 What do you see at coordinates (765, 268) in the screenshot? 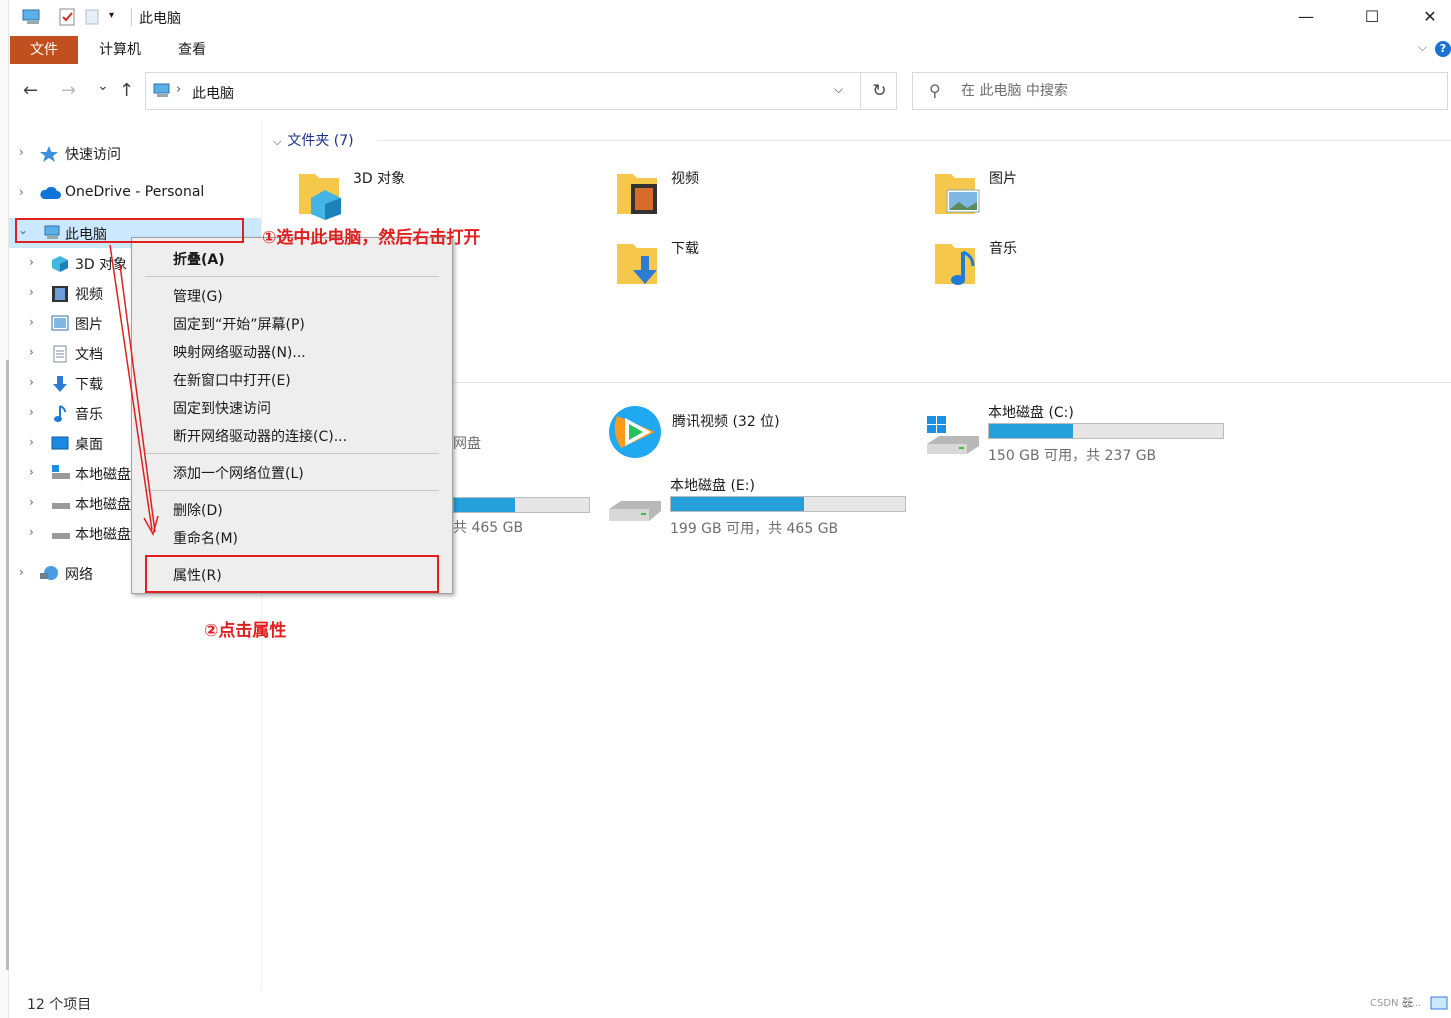
I see `folder-downloads: 下载` at bounding box center [765, 268].